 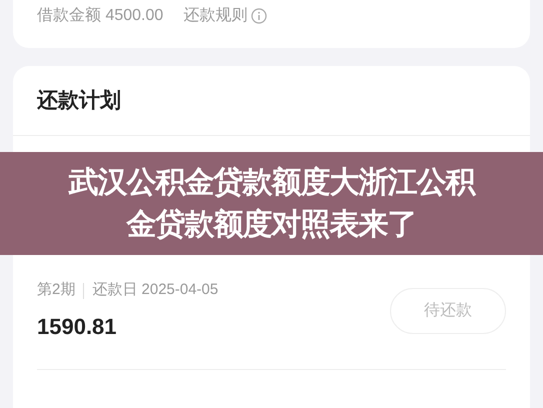 What do you see at coordinates (155, 290) in the screenshot?
I see `due-date: 还款日 2025-04-05` at bounding box center [155, 290].